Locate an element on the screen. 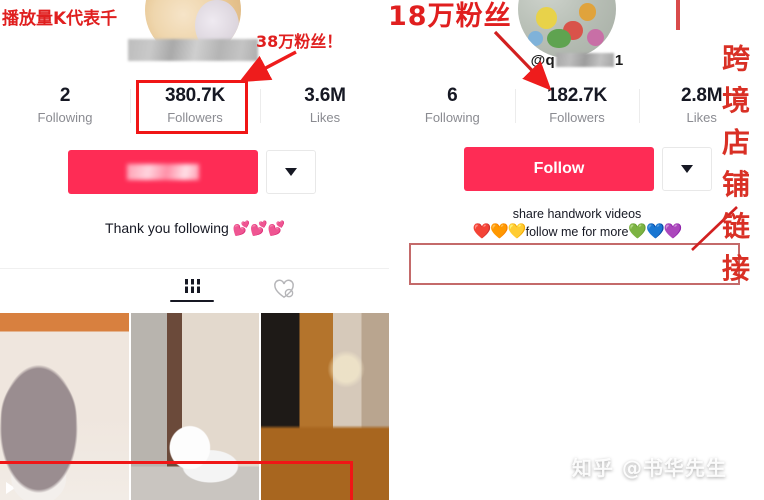  tab-videos is located at coordinates (192, 290).